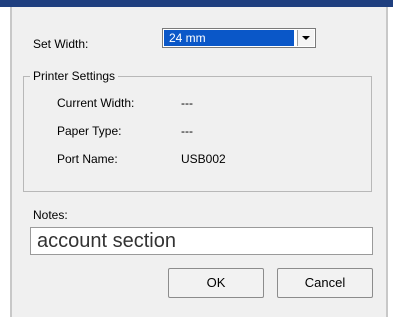 This screenshot has height=317, width=393. What do you see at coordinates (387, 162) in the screenshot?
I see `window-frame-right-border` at bounding box center [387, 162].